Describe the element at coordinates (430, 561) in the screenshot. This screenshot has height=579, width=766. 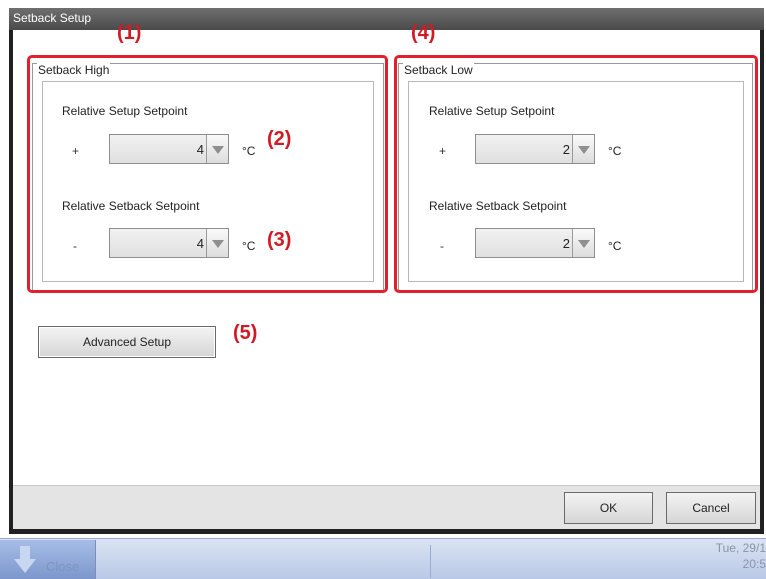
I see `taskbar-divider` at that location.